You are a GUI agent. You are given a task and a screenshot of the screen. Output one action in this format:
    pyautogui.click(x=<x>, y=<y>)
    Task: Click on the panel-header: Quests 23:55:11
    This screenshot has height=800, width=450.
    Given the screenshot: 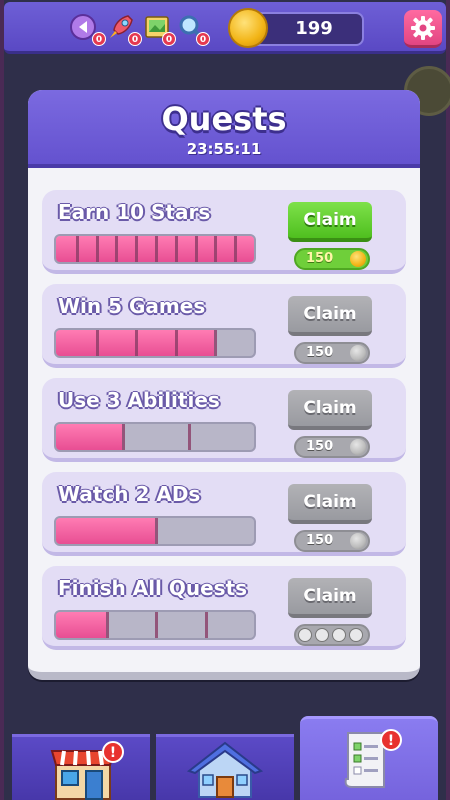 What is the action you would take?
    pyautogui.click(x=224, y=129)
    